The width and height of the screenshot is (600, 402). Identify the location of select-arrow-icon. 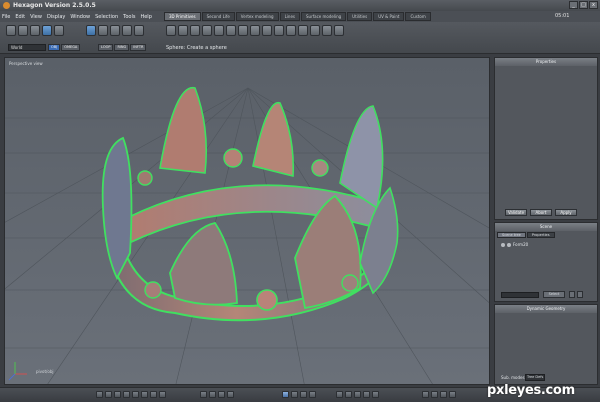
(11, 30).